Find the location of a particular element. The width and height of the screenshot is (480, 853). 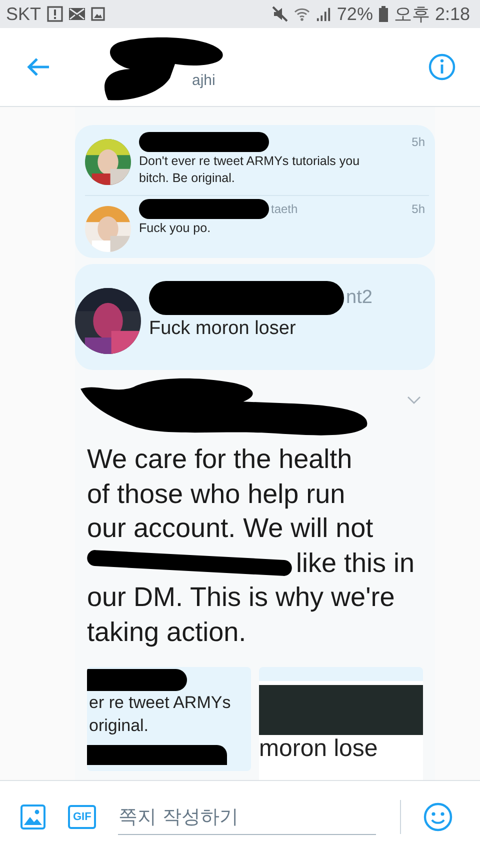

user-handle: taeth is located at coordinates (284, 209).